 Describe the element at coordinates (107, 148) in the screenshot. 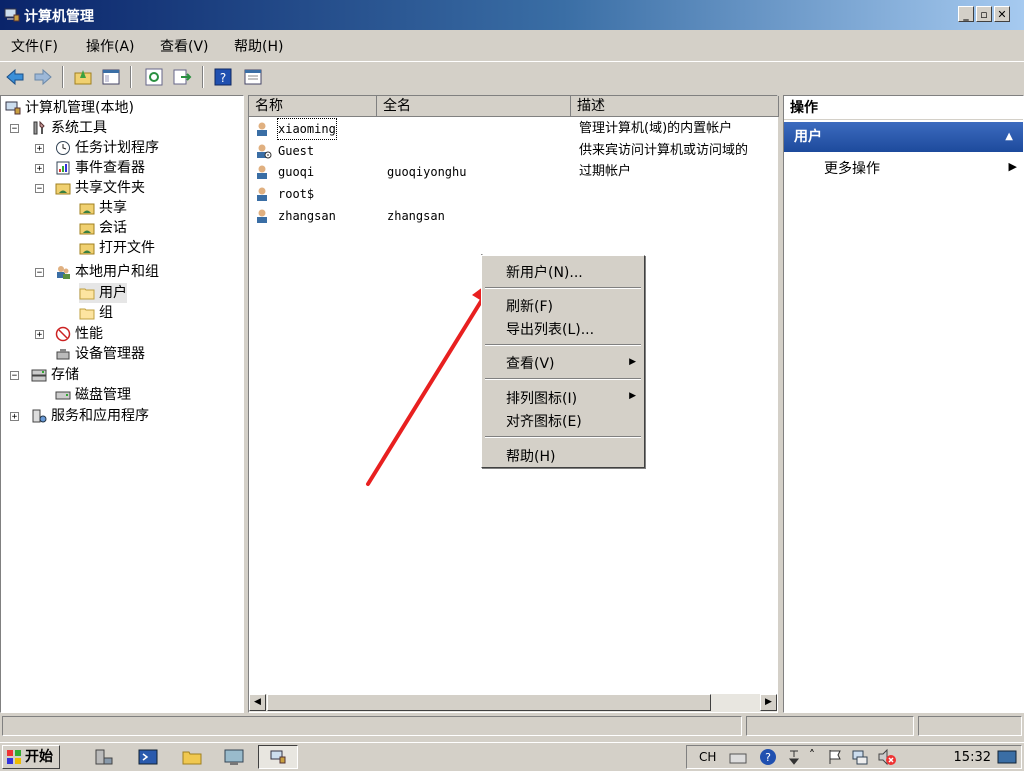

I see `tree-task-scheduler: 任务计划程序` at that location.